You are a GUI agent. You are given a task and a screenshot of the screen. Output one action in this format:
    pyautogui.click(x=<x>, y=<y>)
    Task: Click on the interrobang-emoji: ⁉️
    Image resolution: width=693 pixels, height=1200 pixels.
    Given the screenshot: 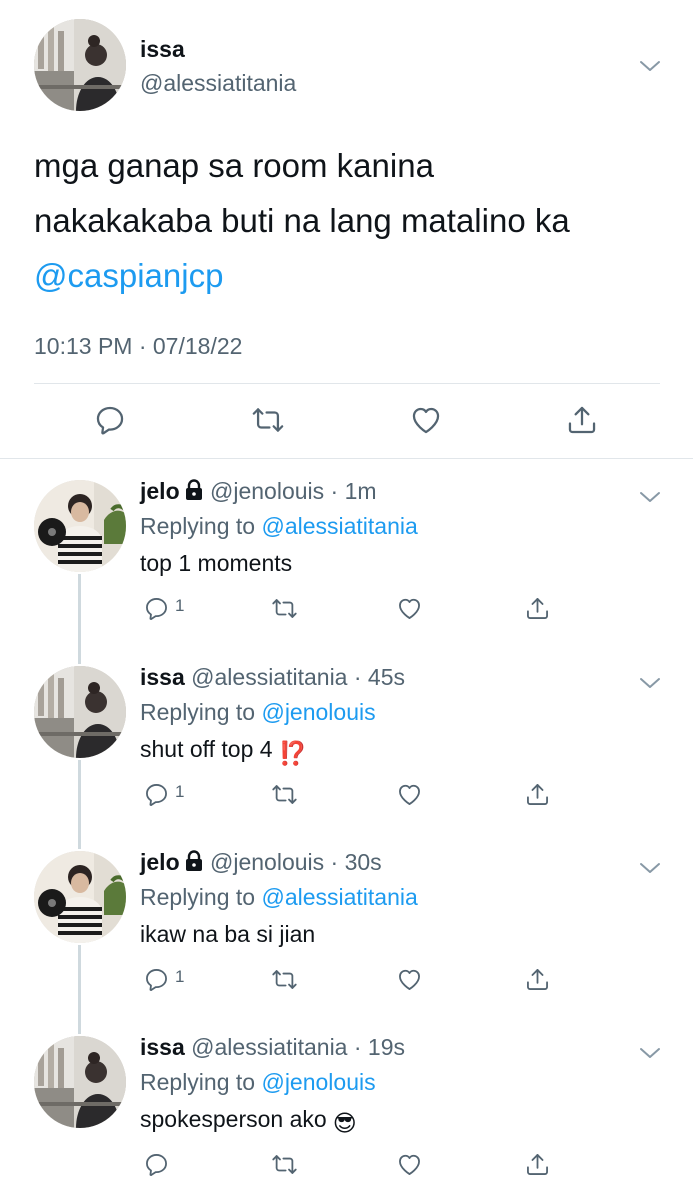 What is the action you would take?
    pyautogui.click(x=293, y=753)
    